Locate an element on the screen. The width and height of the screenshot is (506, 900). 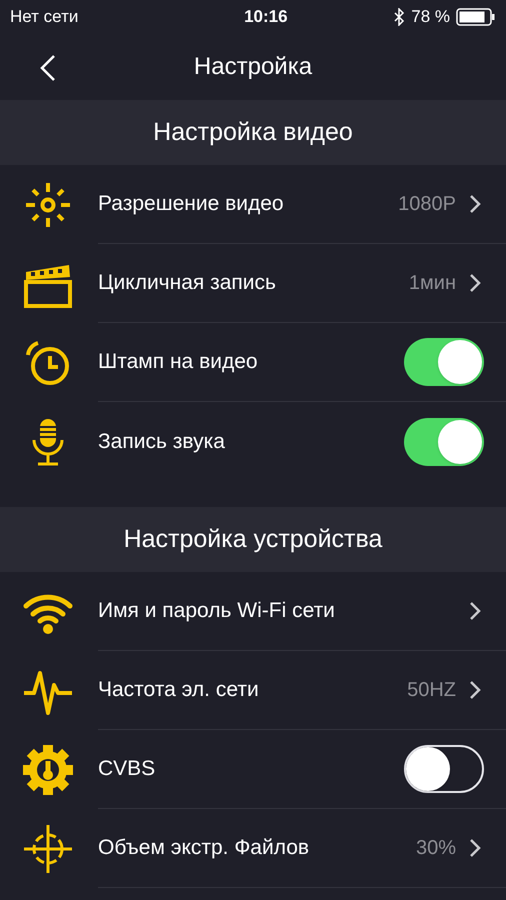
setting-row-link: 1мин is located at coordinates (446, 283).